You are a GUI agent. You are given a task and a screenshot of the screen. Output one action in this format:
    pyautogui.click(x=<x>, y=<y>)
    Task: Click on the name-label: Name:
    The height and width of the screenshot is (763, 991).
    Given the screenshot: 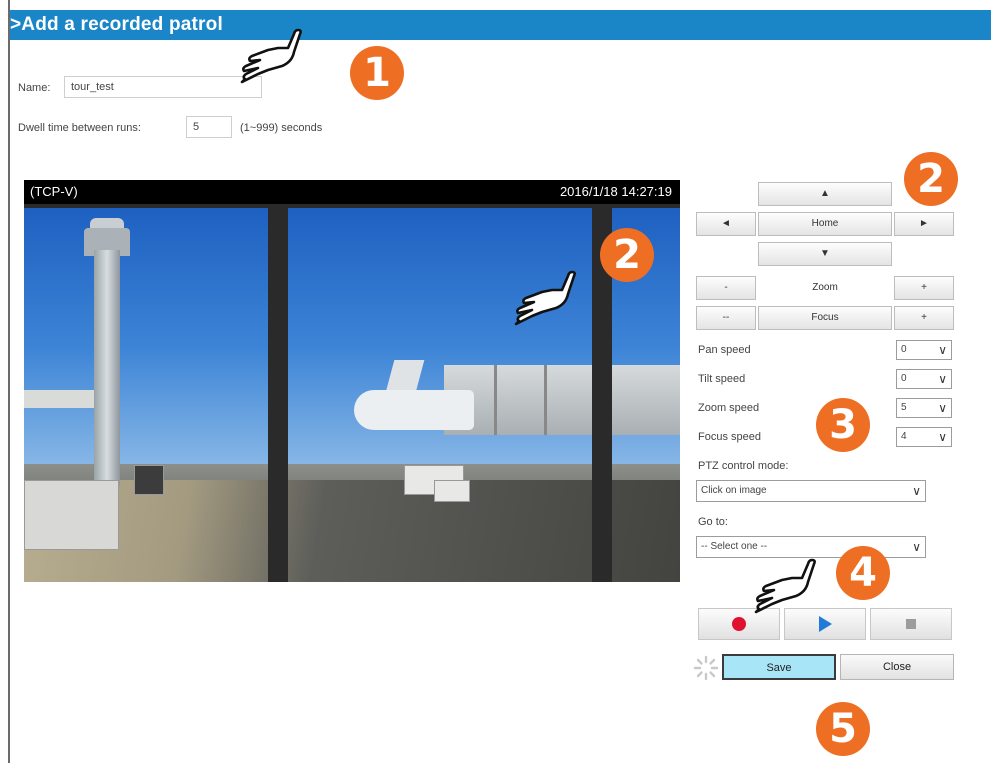 What is the action you would take?
    pyautogui.click(x=34, y=88)
    